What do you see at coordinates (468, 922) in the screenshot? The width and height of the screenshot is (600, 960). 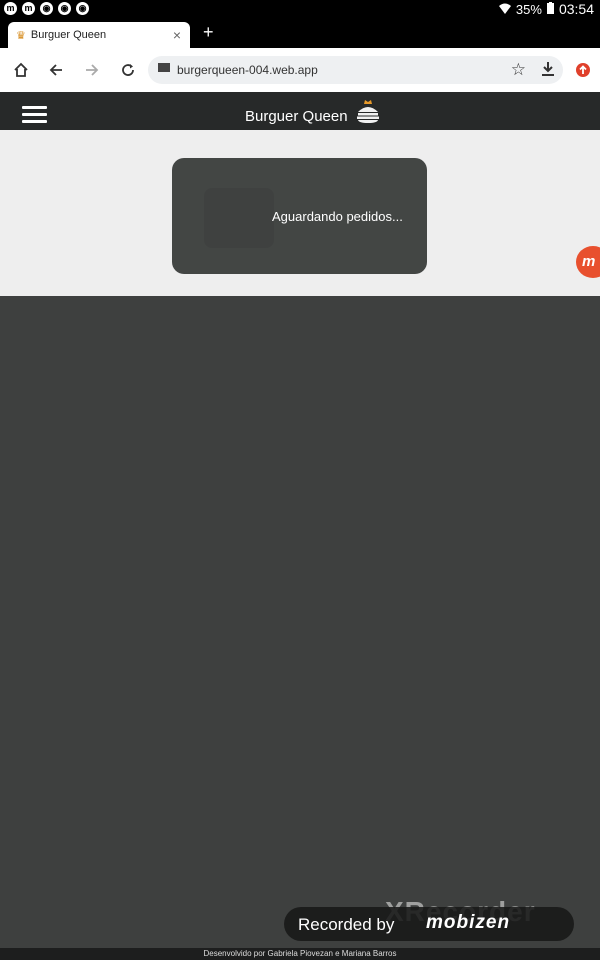 I see `mobizen-logo: mobizen` at bounding box center [468, 922].